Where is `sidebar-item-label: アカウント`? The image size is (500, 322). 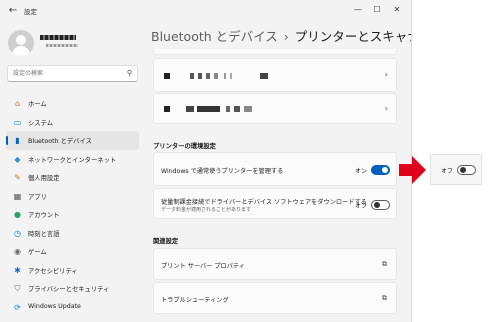
sidebar-item-label: アカウント is located at coordinates (44, 215).